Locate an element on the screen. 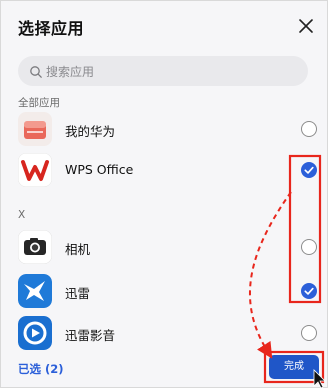 Image resolution: width=328 pixels, height=388 pixels. app-name: 迅雷 is located at coordinates (78, 293).